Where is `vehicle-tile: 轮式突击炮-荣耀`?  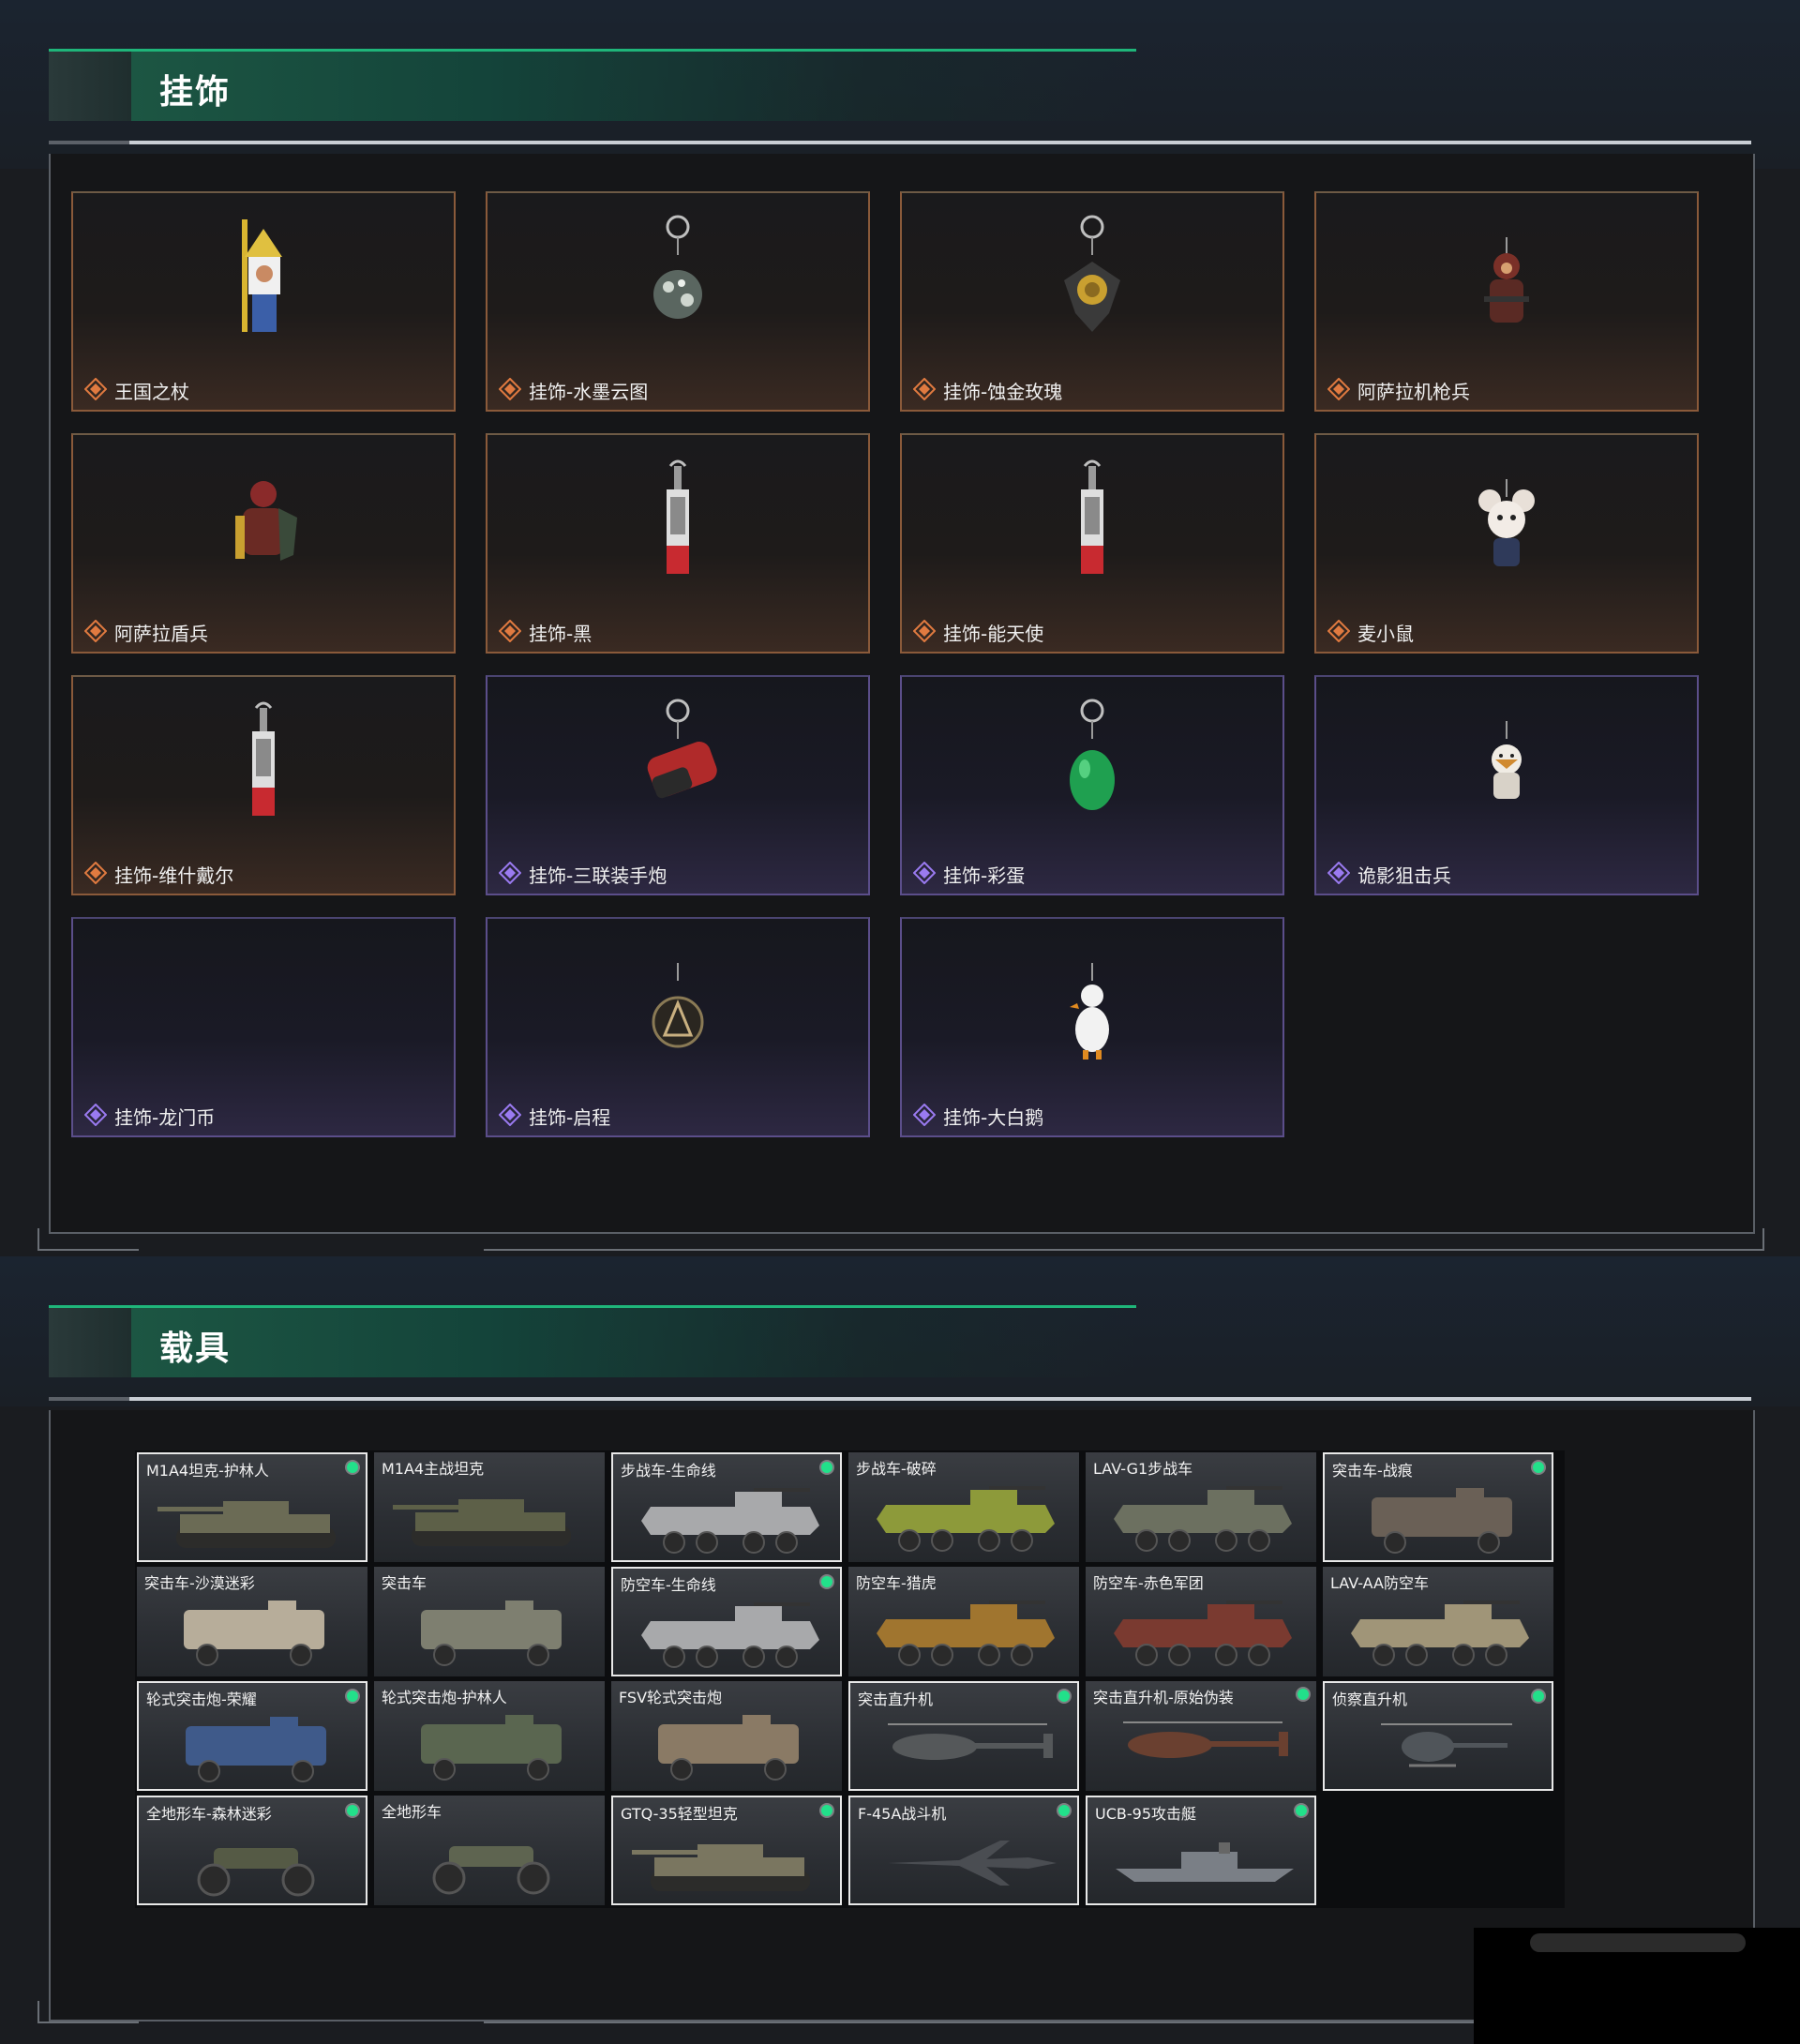 vehicle-tile: 轮式突击炮-荣耀 is located at coordinates (252, 1736).